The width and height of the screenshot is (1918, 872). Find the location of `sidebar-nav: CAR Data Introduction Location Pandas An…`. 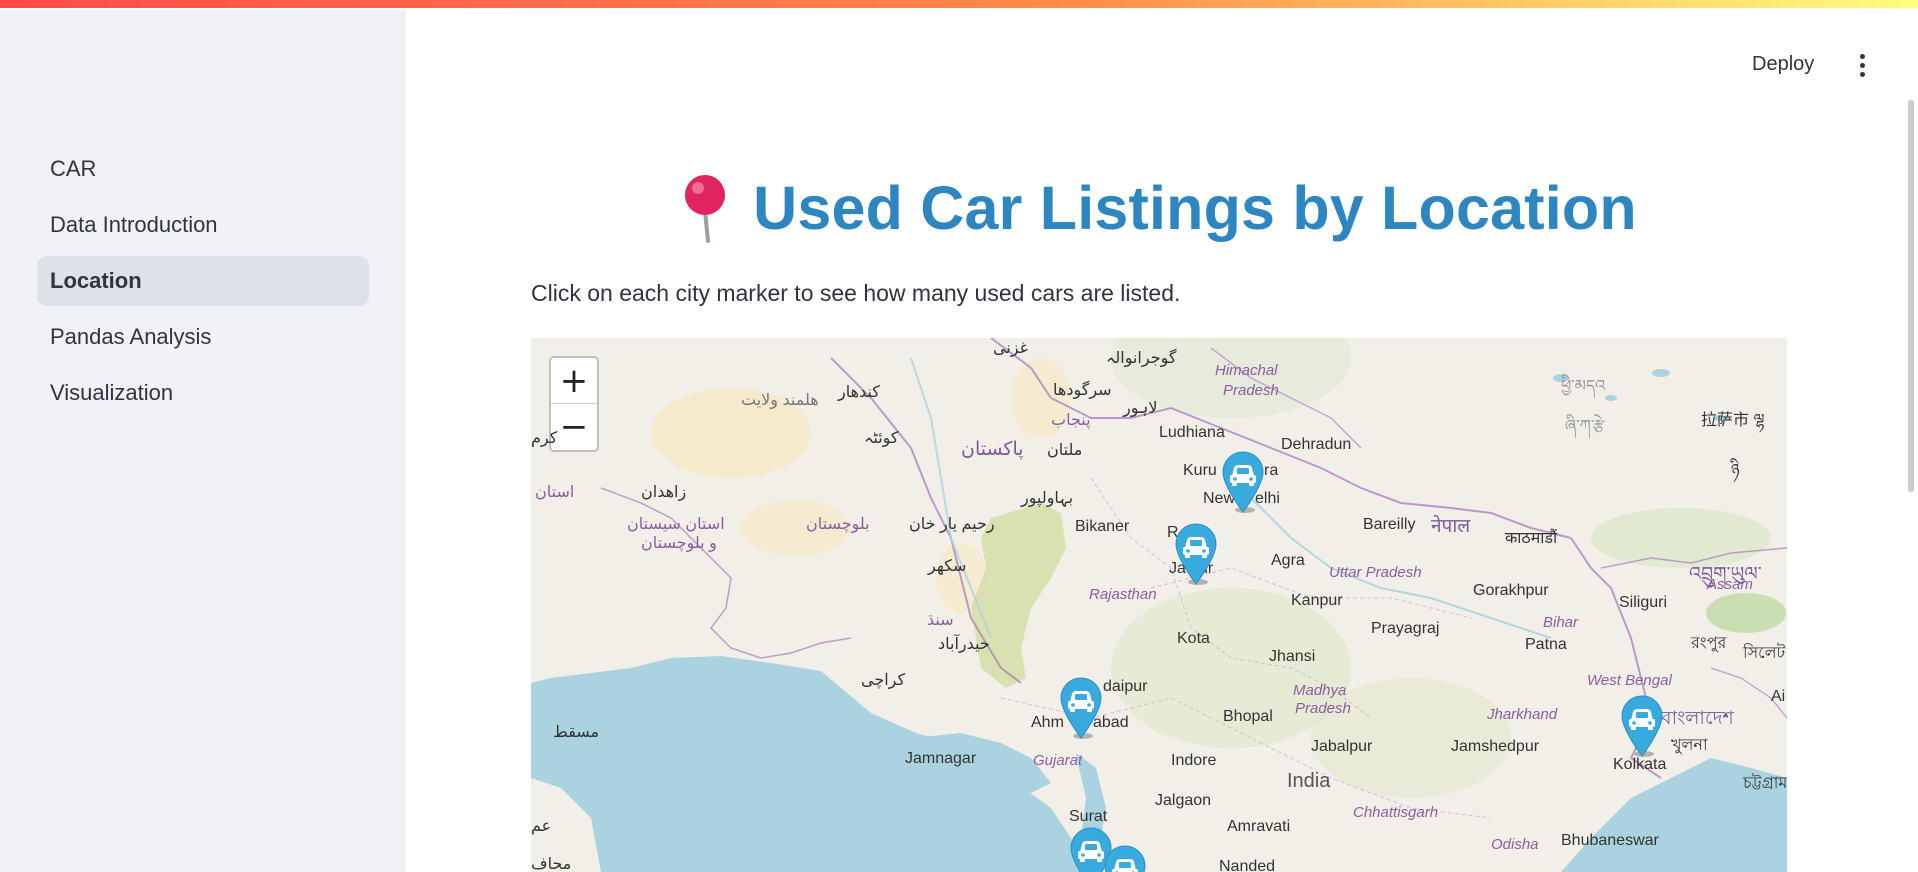

sidebar-nav: CAR Data Introduction Location Pandas An… is located at coordinates (203, 284).